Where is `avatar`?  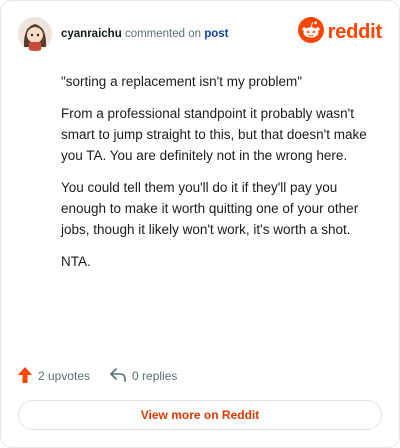
avatar is located at coordinates (35, 34).